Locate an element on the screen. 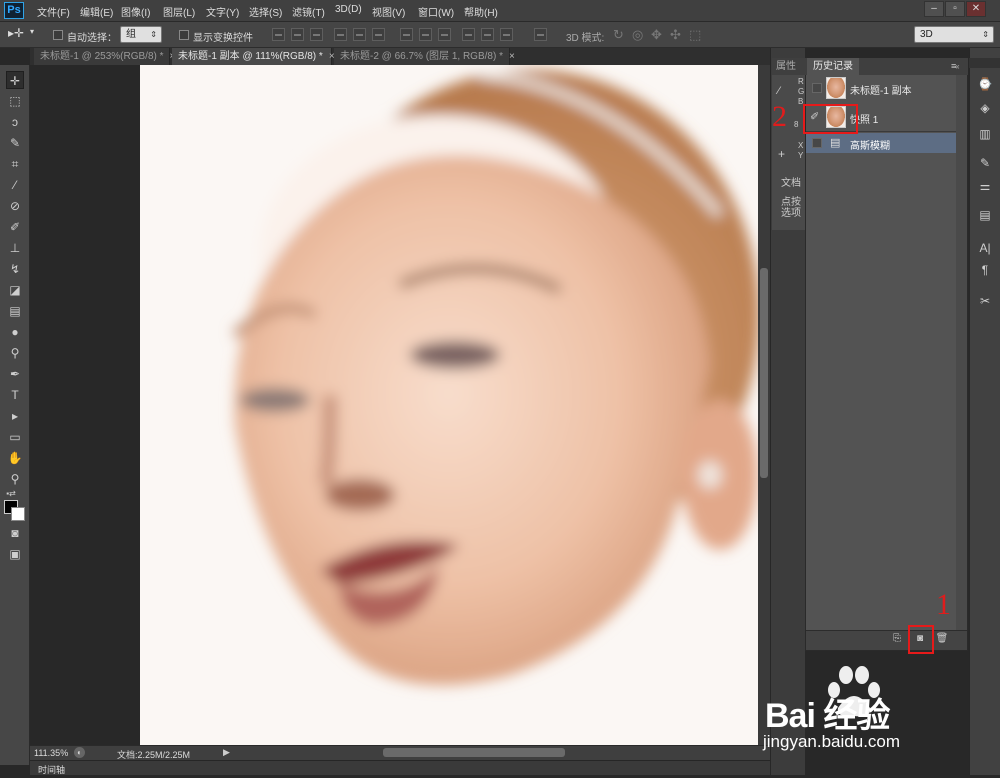 Image resolution: width=1000 pixels, height=778 pixels. dodge-tool-icon: ⚲ is located at coordinates (15, 353).